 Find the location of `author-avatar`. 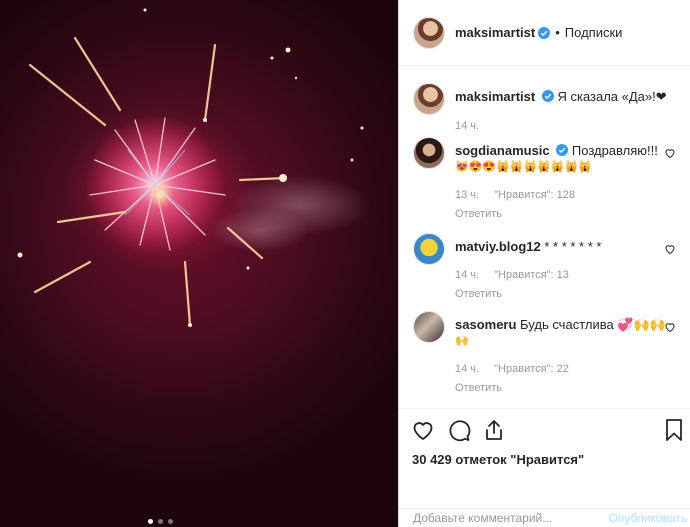

author-avatar is located at coordinates (429, 32).